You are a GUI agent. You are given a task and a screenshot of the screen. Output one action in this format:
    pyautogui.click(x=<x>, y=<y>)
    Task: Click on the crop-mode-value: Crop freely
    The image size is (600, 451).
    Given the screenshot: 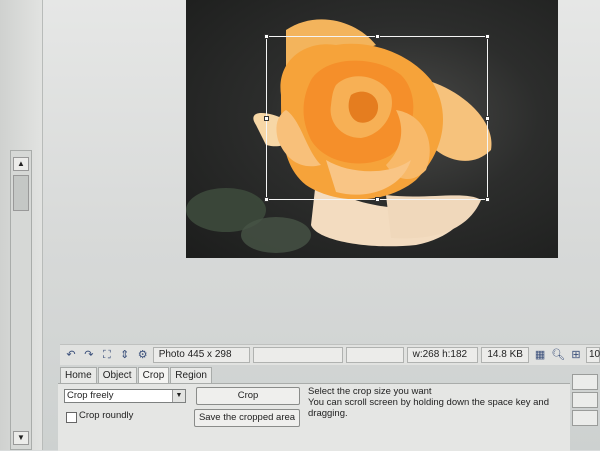 What is the action you would take?
    pyautogui.click(x=90, y=395)
    